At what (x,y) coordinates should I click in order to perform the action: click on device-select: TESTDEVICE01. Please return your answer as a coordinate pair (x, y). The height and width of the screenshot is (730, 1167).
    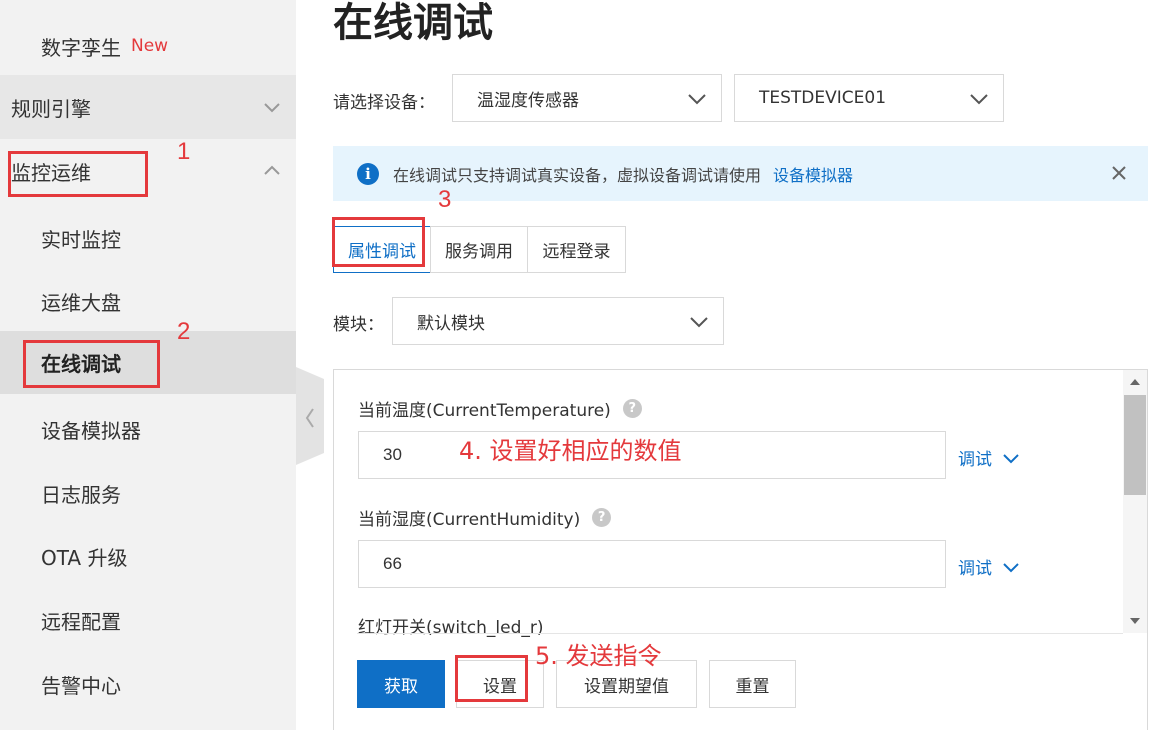
    Looking at the image, I should click on (869, 98).